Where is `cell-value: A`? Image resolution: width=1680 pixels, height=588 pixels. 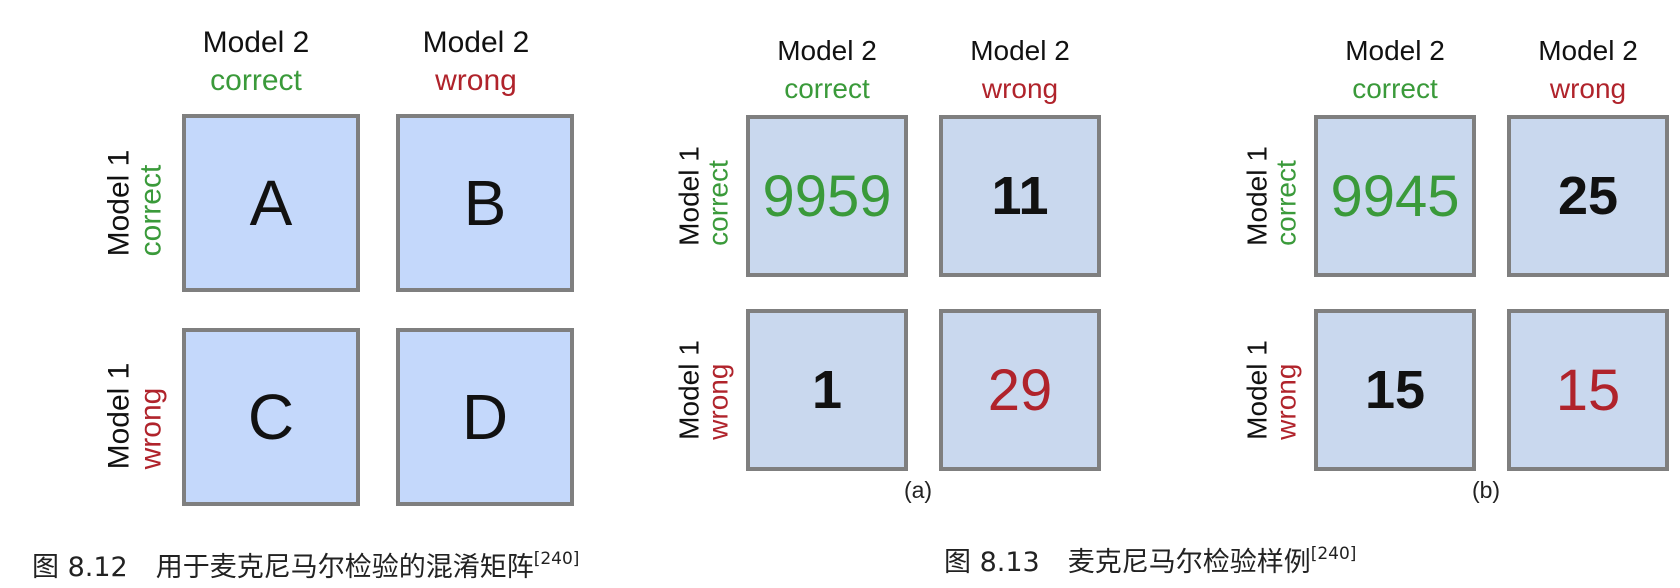
cell-value: A is located at coordinates (271, 203).